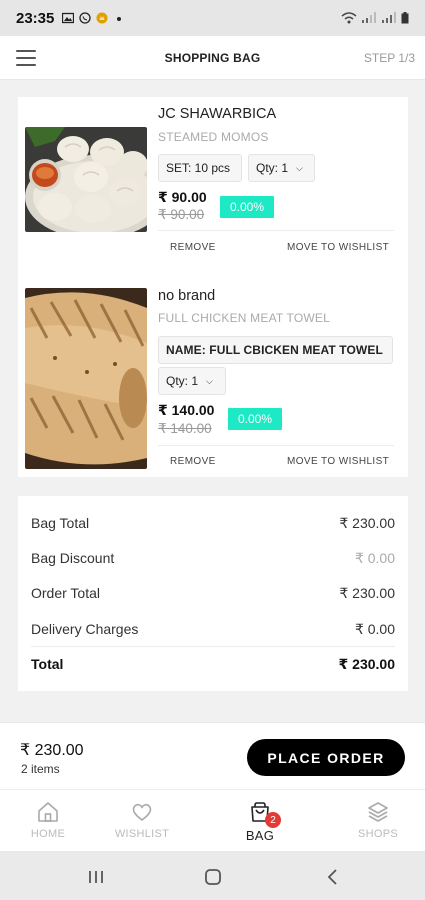 The width and height of the screenshot is (425, 900). What do you see at coordinates (213, 523) in the screenshot?
I see `bag-total-row: Bag Total ₹ 230.00` at bounding box center [213, 523].